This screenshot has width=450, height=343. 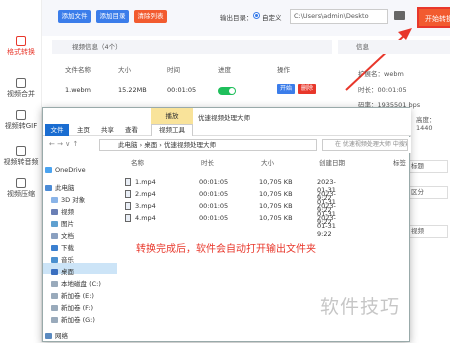 I want to click on desktop-icon, so click(x=54, y=272).